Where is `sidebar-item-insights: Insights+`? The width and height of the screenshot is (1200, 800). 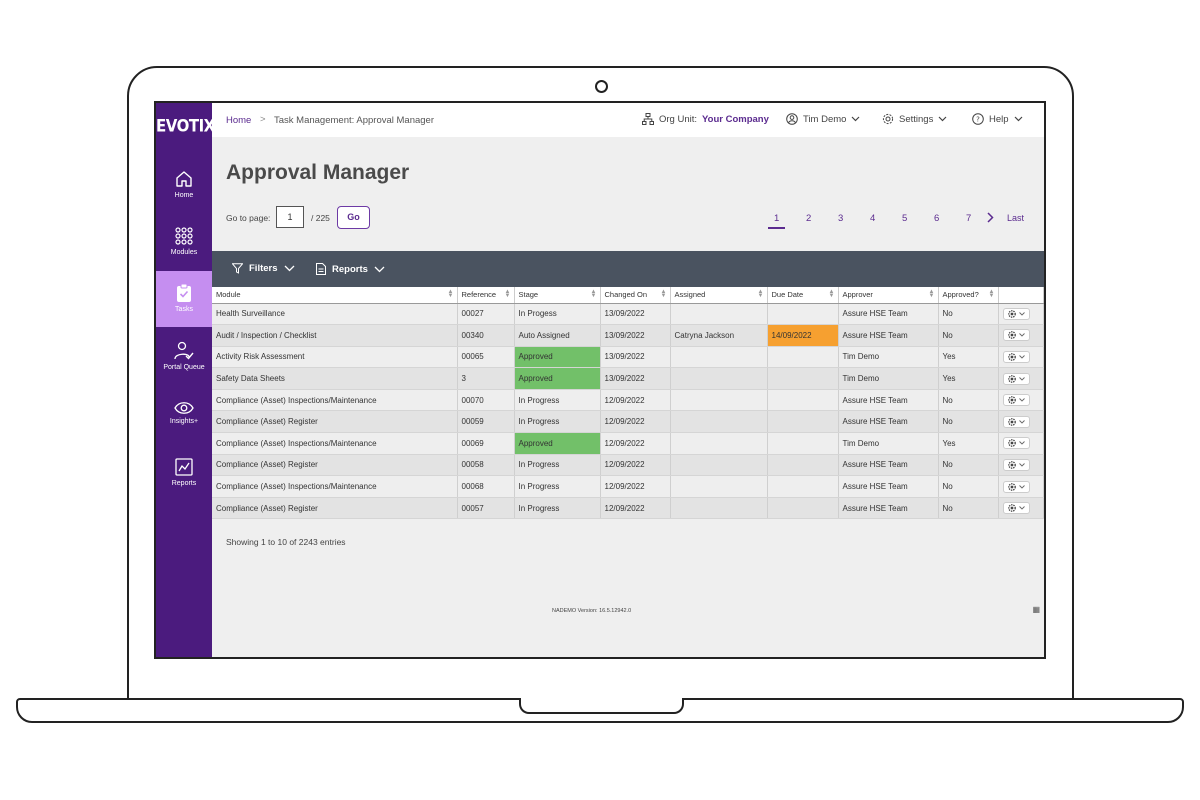
sidebar-item-insights: Insights+ is located at coordinates (184, 421).